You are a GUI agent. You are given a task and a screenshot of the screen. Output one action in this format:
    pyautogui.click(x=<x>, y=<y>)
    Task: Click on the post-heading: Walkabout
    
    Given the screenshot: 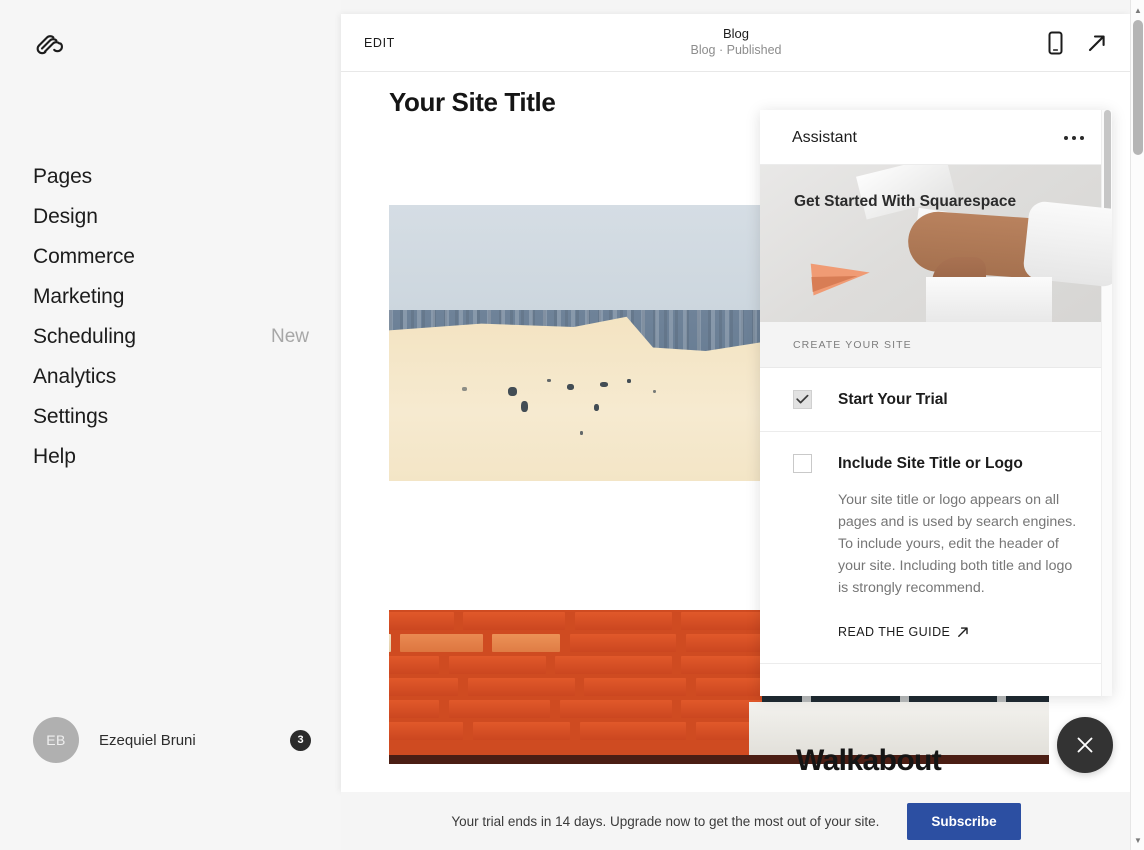 What is the action you would take?
    pyautogui.click(x=869, y=760)
    